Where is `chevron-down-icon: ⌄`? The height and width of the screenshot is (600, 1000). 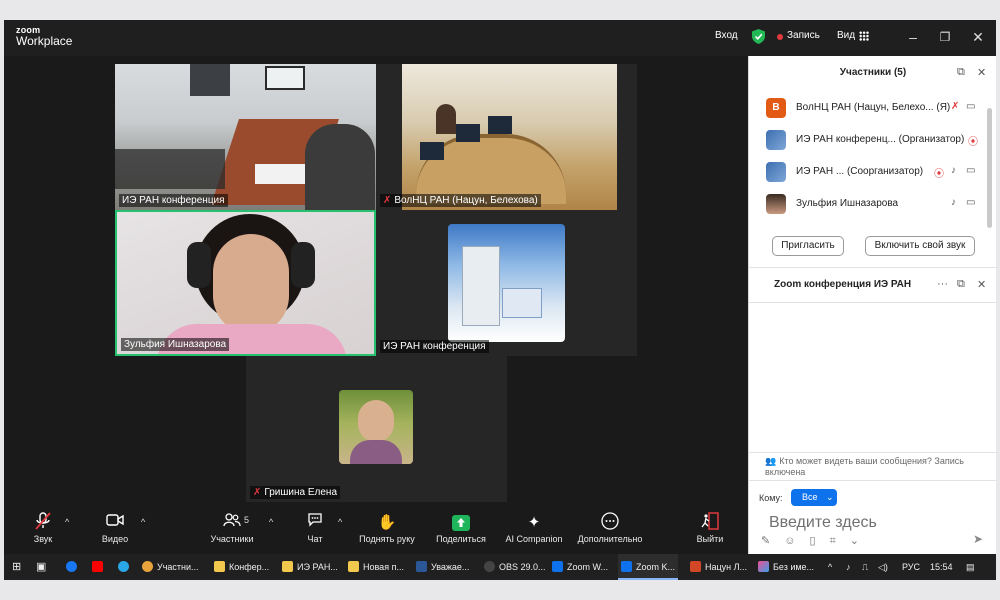 chevron-down-icon: ⌄ is located at coordinates (854, 540).